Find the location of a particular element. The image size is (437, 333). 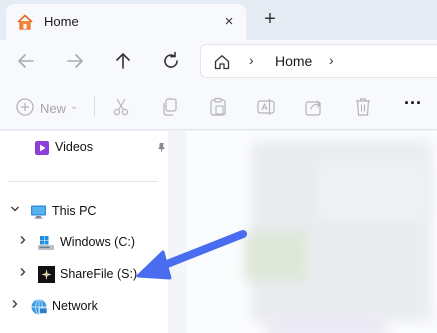

new-button: New is located at coordinates (53, 108).